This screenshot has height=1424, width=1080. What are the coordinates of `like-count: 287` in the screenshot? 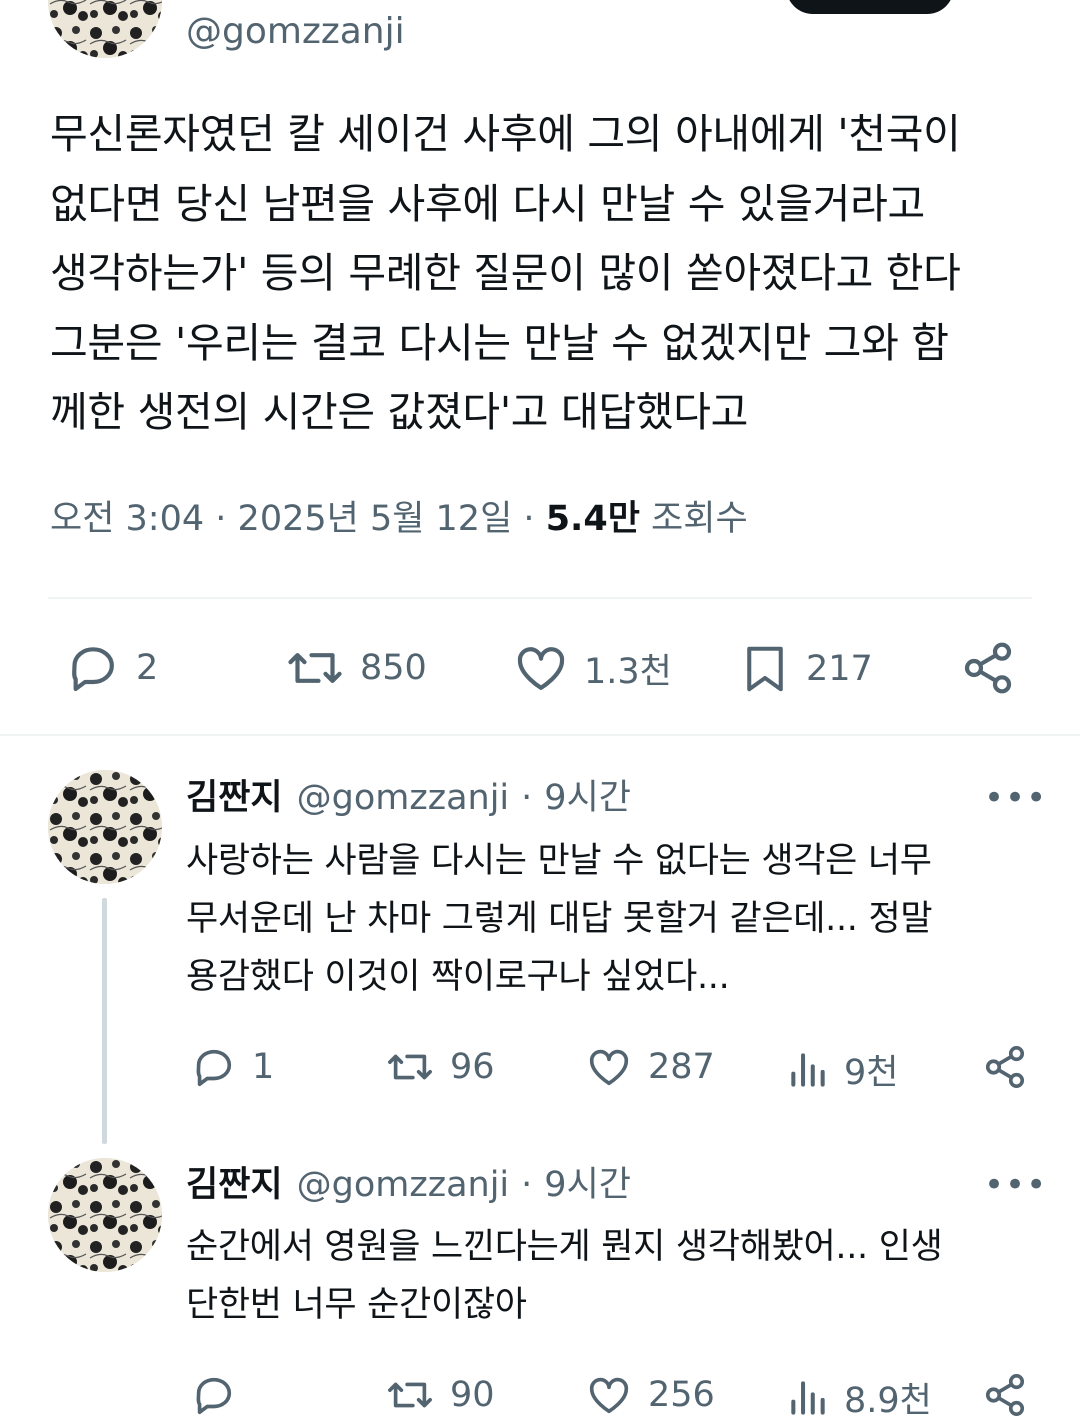 It's located at (681, 1067).